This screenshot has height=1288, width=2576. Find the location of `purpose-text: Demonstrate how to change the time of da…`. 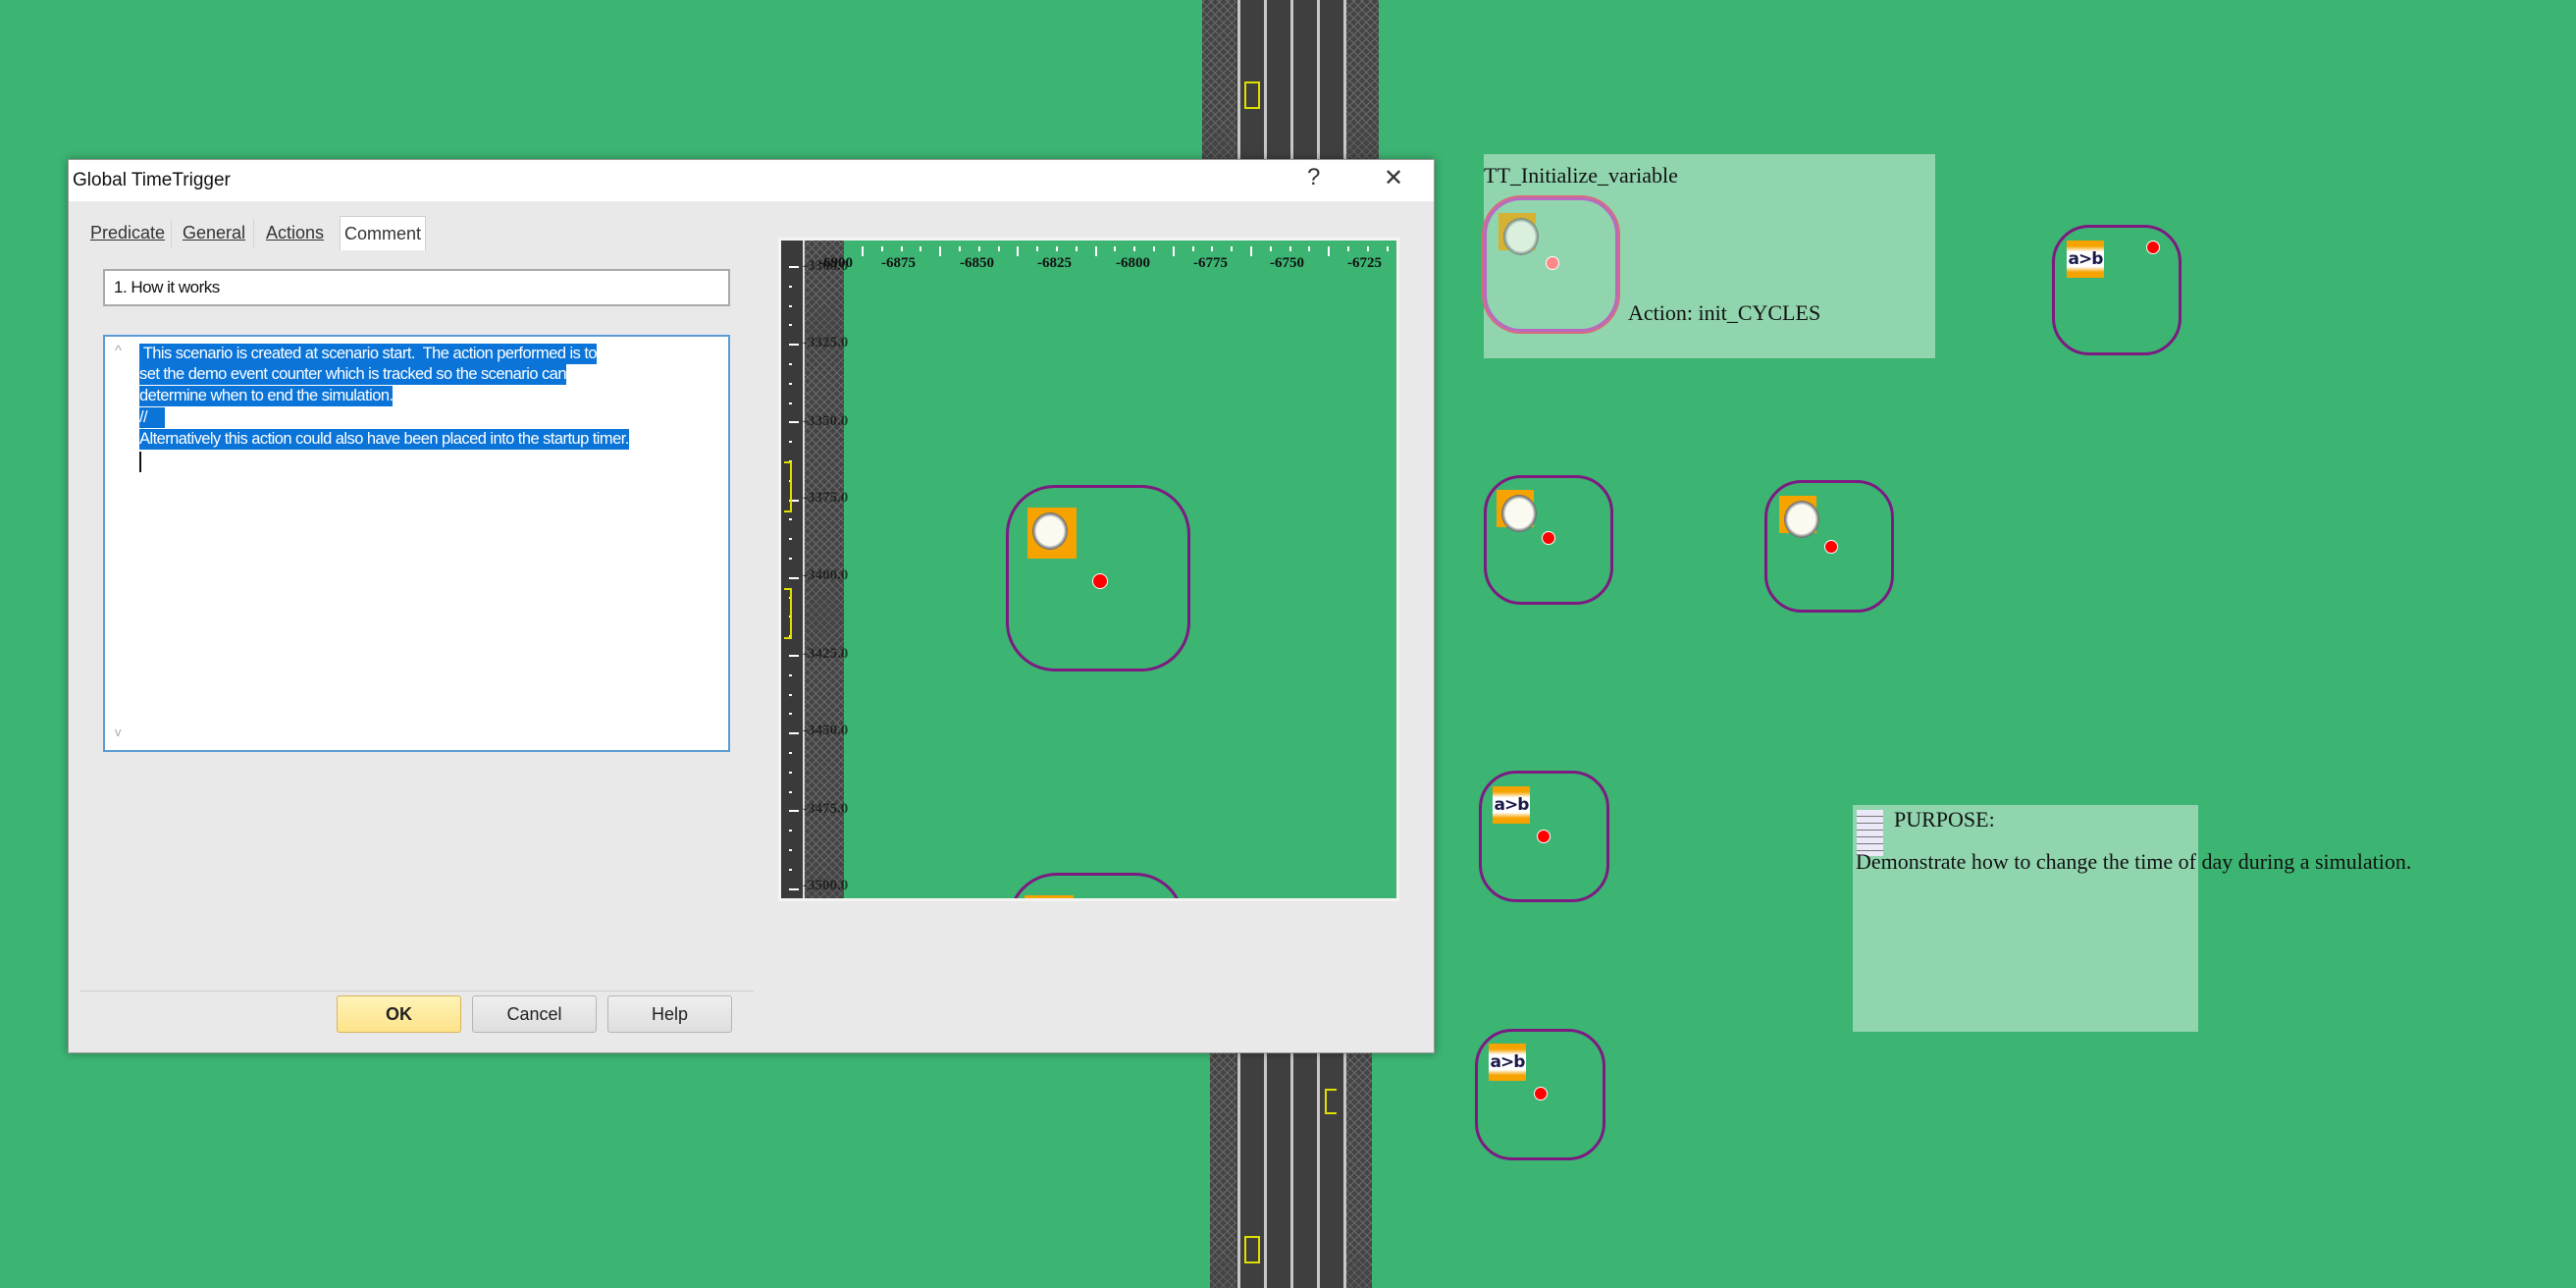

purpose-text: Demonstrate how to change the time of da… is located at coordinates (2134, 861).